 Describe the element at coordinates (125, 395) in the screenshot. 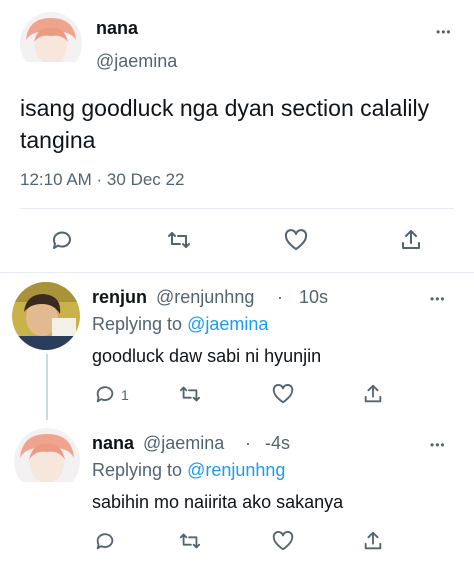

I see `reply-count: 1` at that location.